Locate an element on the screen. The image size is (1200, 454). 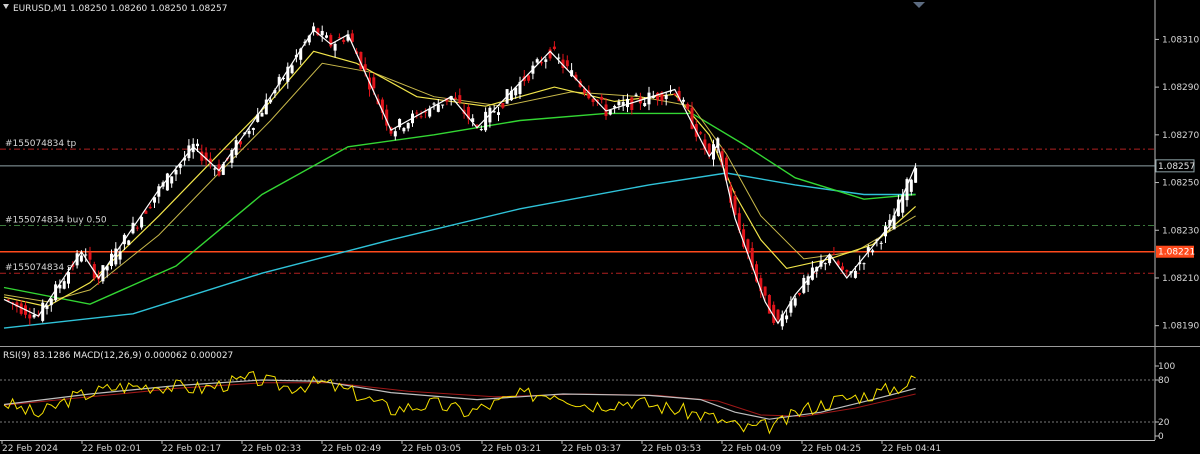
rsi-tick-label: 100 is located at coordinates (1166, 367).